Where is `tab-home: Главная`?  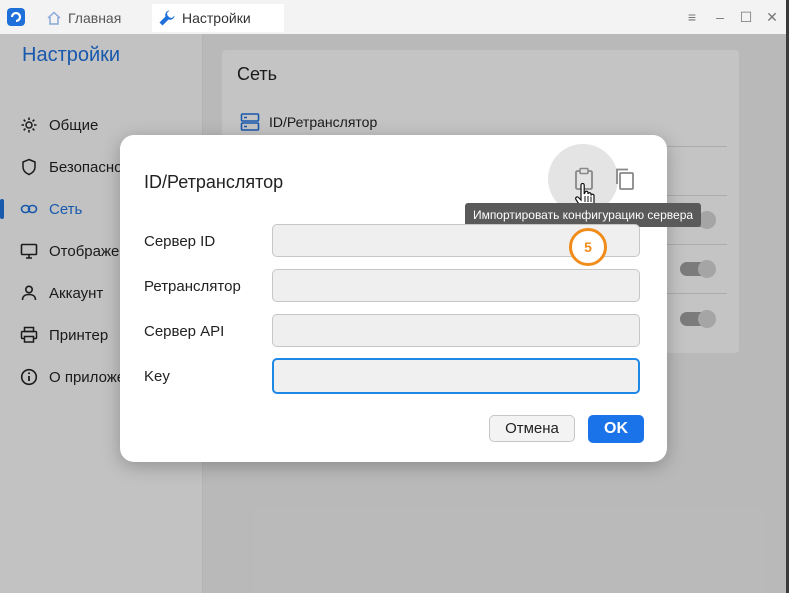 tab-home: Главная is located at coordinates (94, 18).